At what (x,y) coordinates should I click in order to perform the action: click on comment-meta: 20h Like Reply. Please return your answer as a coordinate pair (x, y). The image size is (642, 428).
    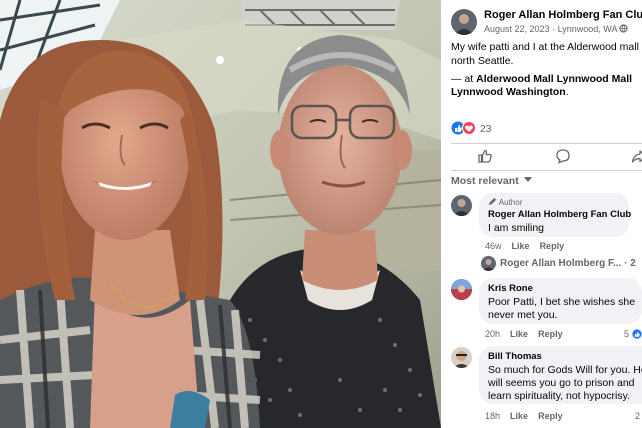
    Looking at the image, I should click on (524, 334).